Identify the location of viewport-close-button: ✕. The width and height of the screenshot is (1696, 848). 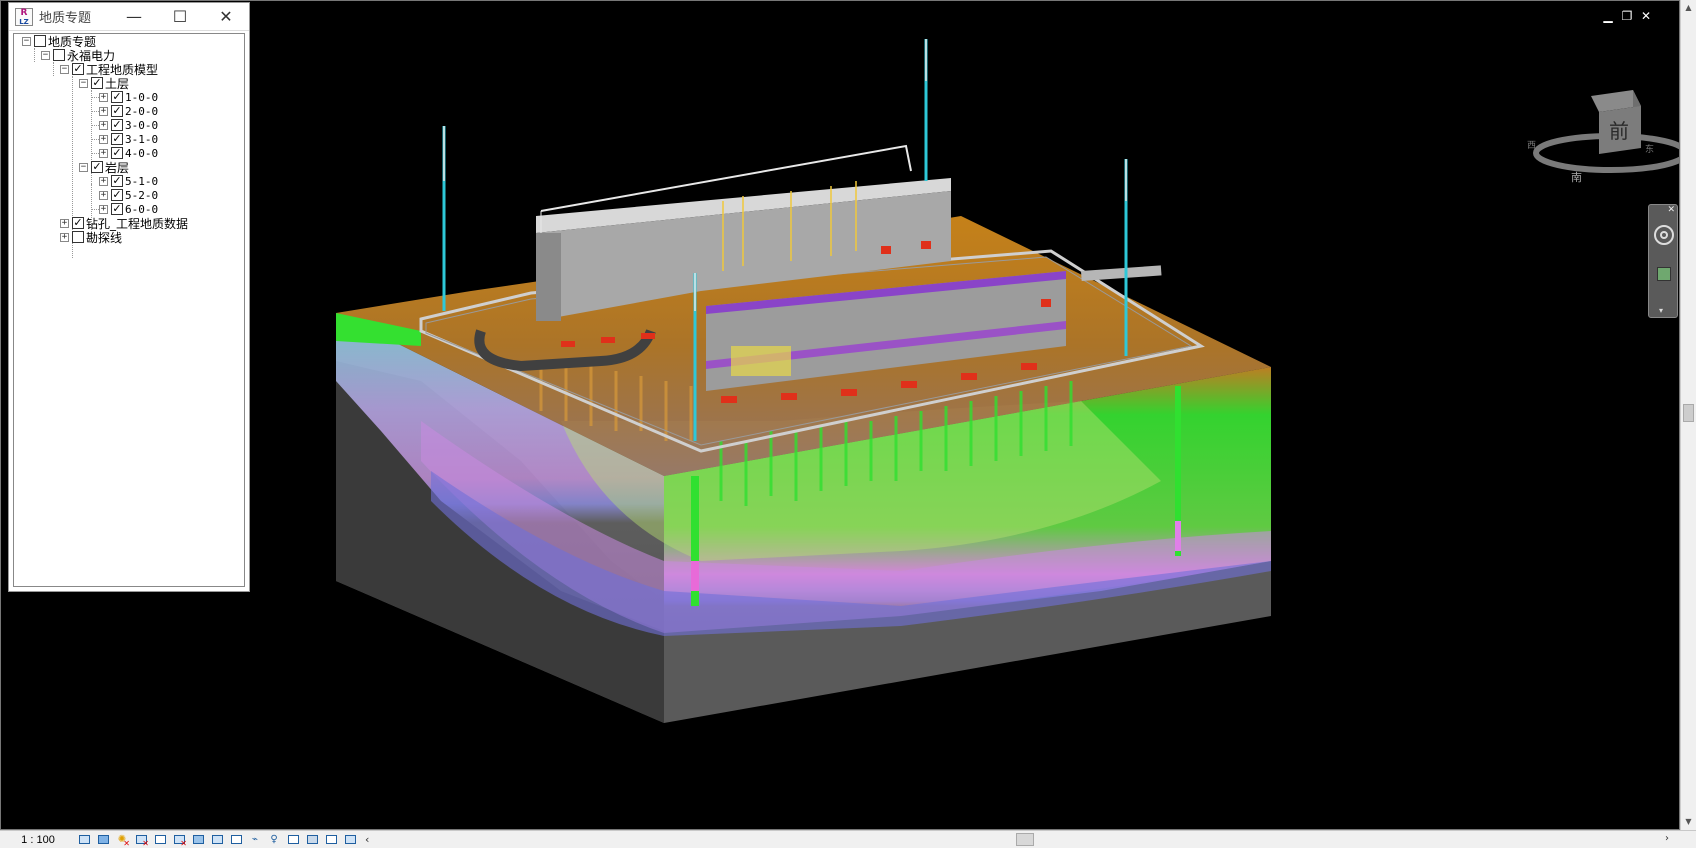
(1646, 16).